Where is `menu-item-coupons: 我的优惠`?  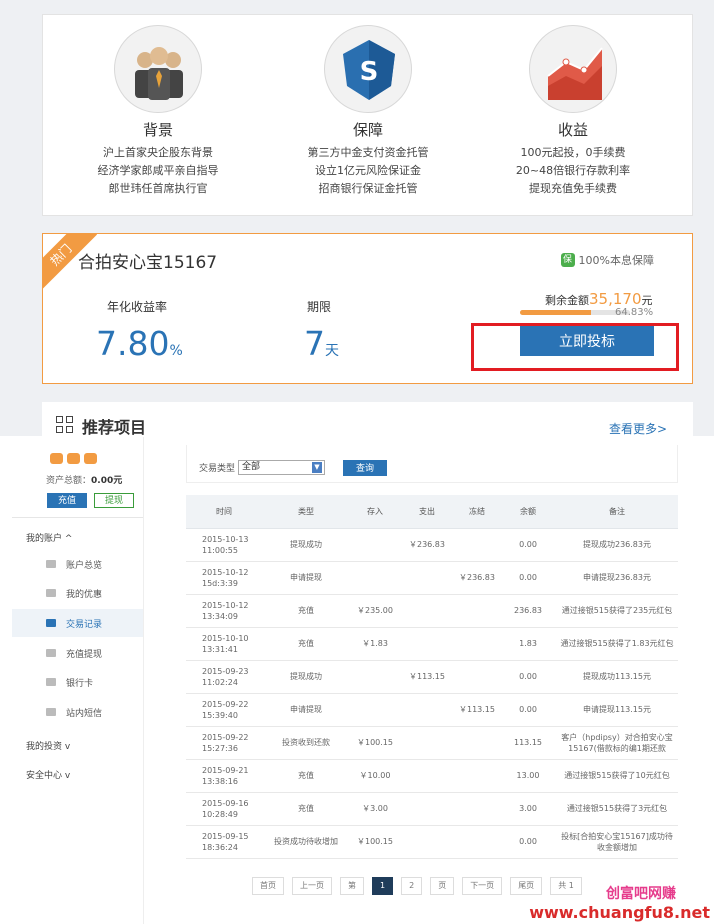
menu-item-coupons: 我的优惠 is located at coordinates (77, 593).